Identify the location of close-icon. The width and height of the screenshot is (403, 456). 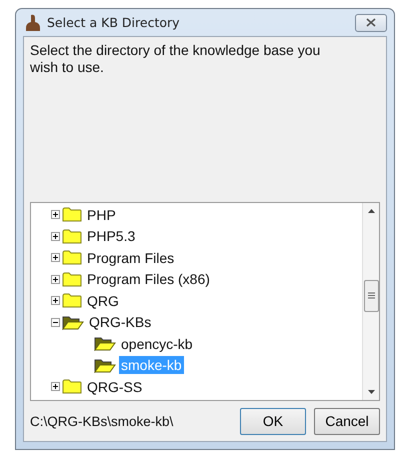
(371, 22).